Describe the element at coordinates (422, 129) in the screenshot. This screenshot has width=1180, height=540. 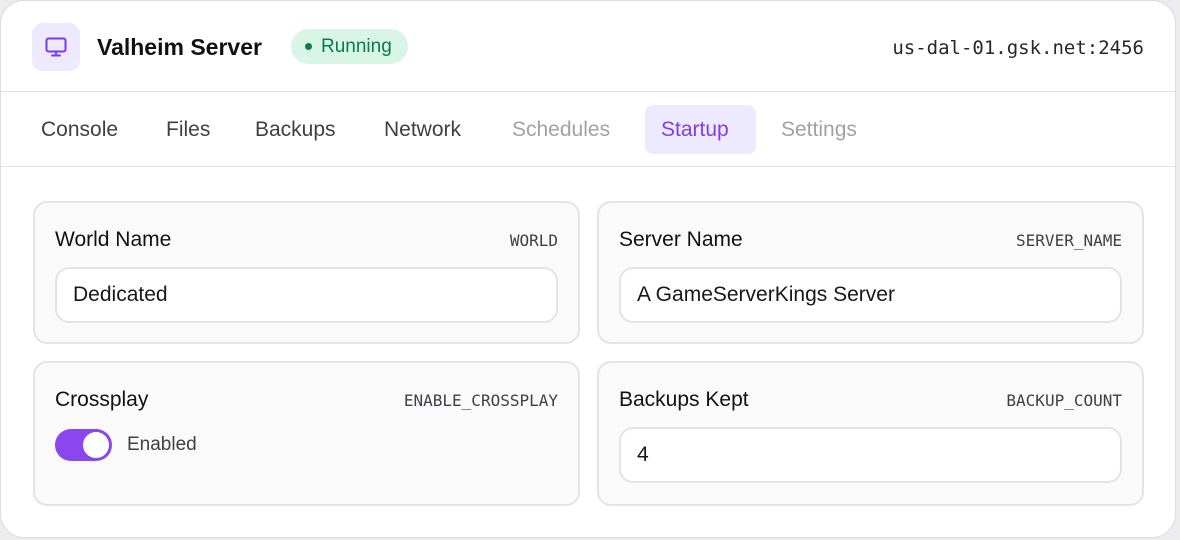
I see `tab-network: Network` at that location.